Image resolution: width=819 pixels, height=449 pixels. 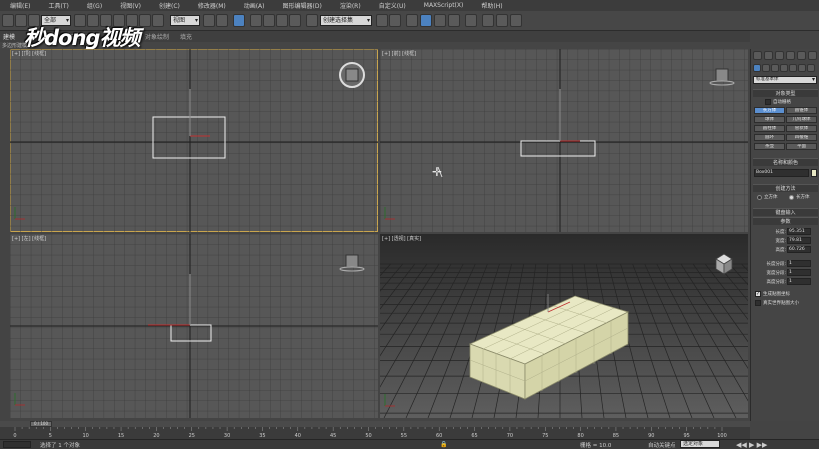 I want to click on status-message: 选择了 1 个对象, so click(x=60, y=446).